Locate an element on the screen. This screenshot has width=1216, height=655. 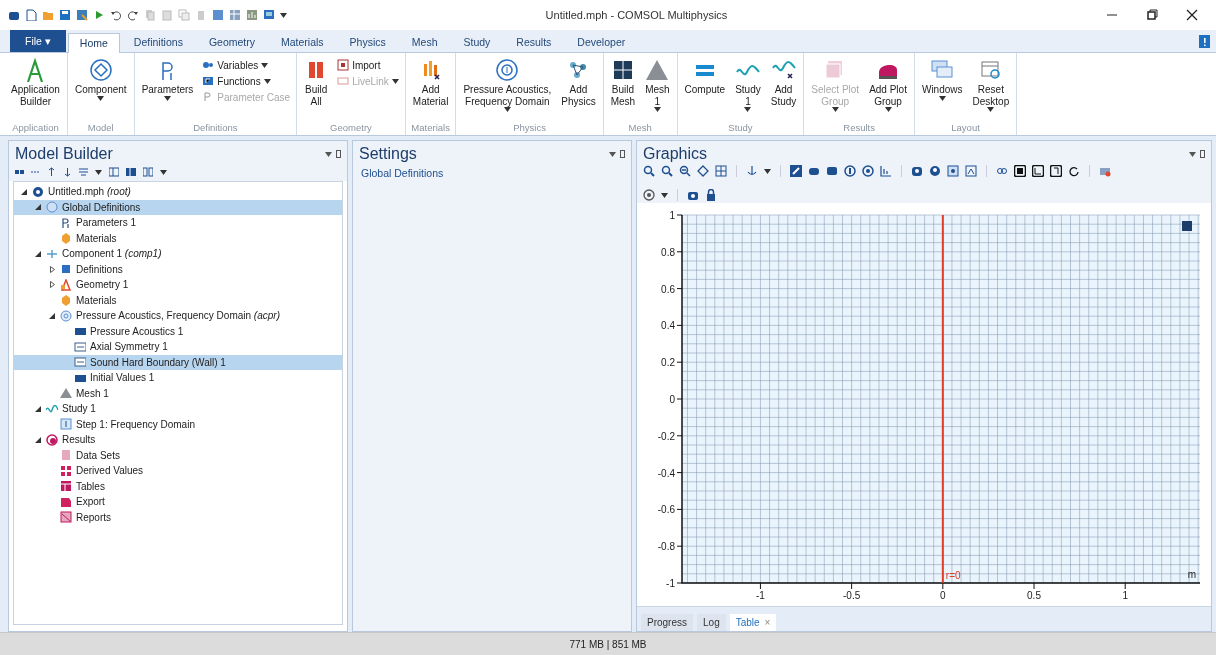
ribbon-tab: Home is located at coordinates (93, 43).